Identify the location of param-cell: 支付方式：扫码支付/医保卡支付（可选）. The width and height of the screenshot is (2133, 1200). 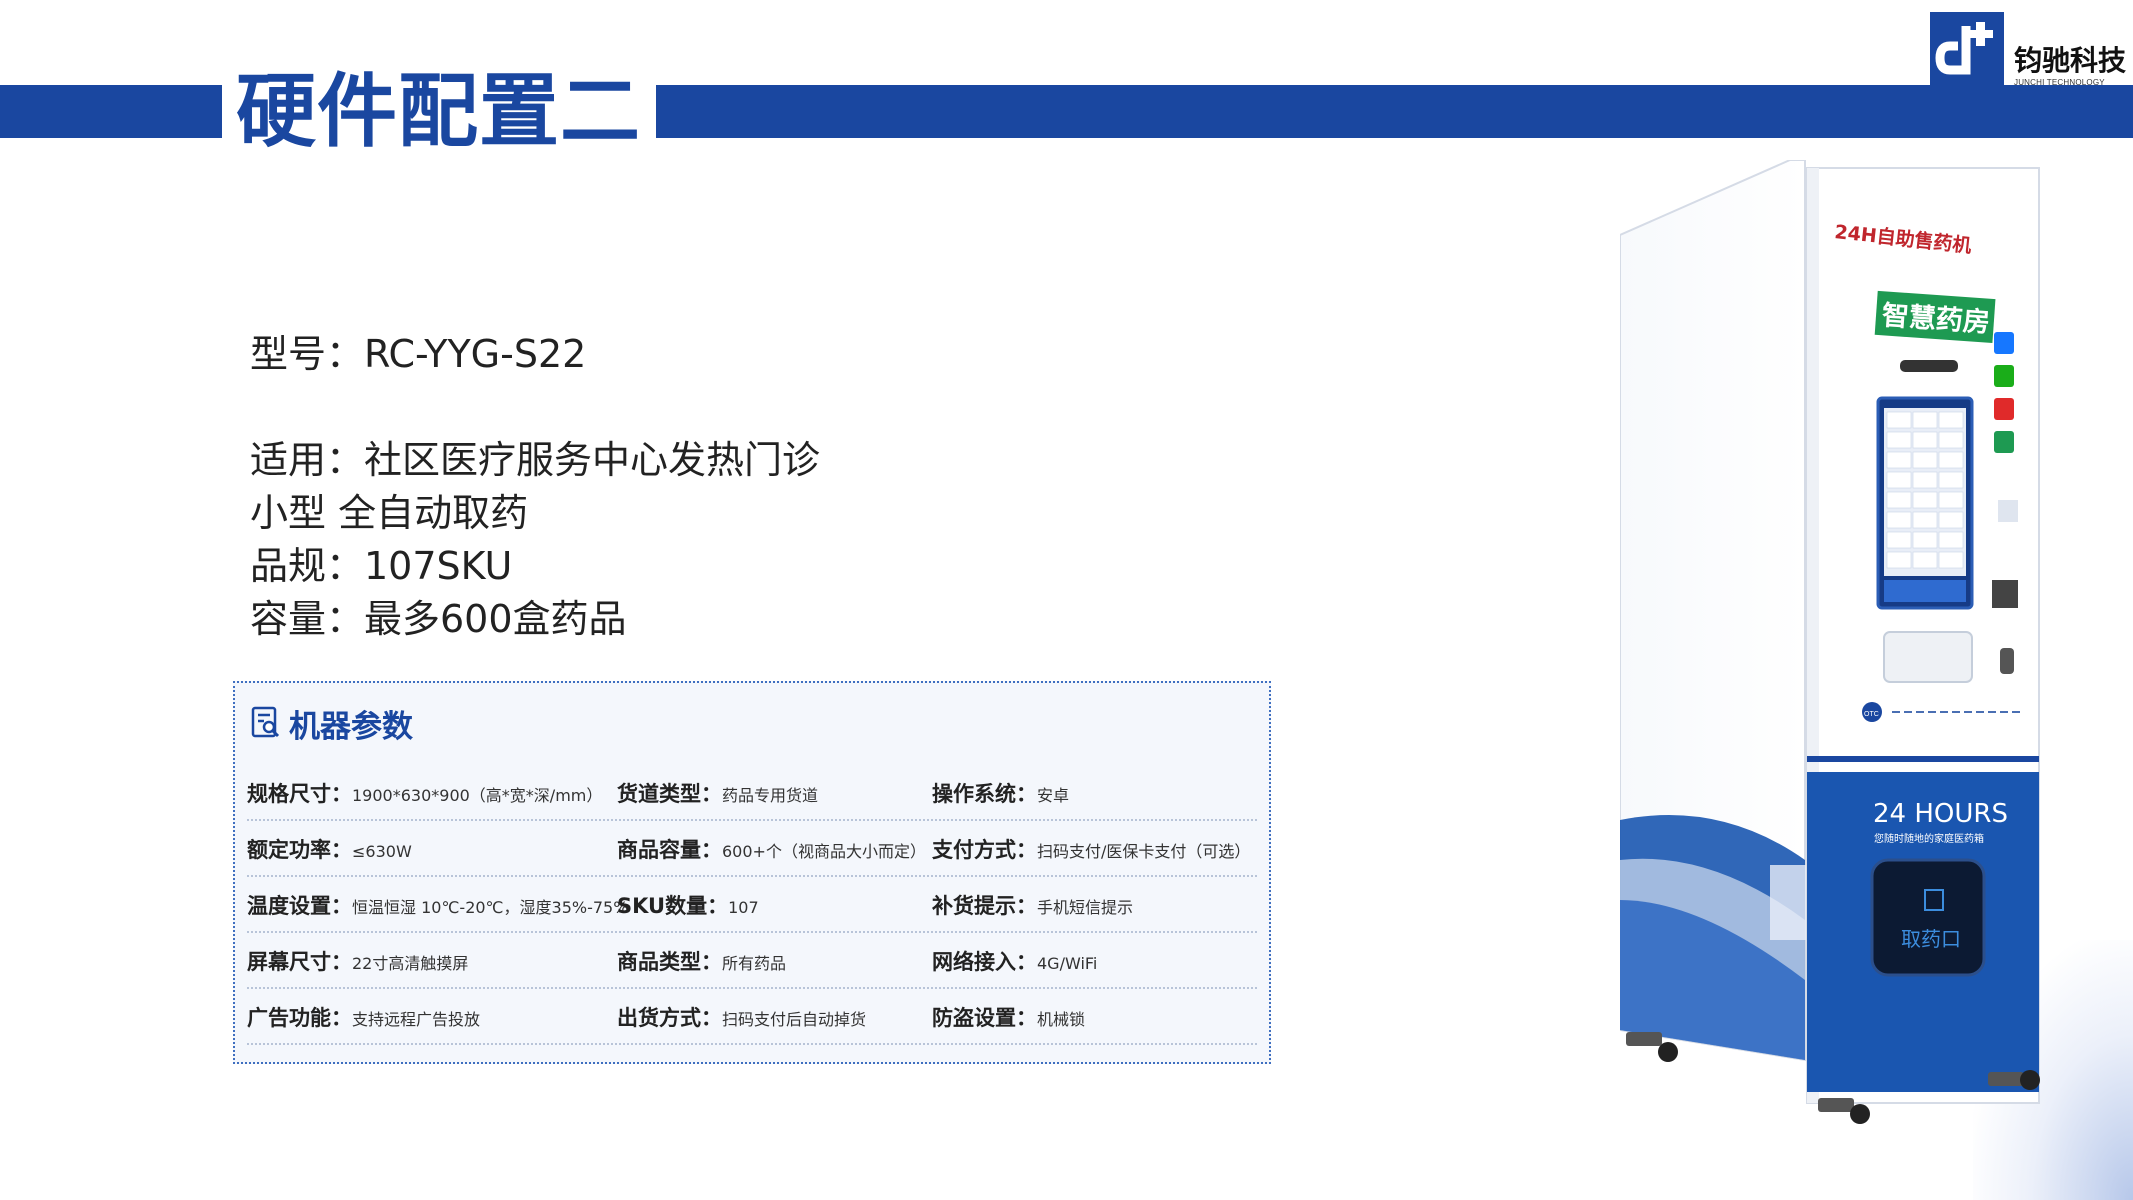
(1091, 850).